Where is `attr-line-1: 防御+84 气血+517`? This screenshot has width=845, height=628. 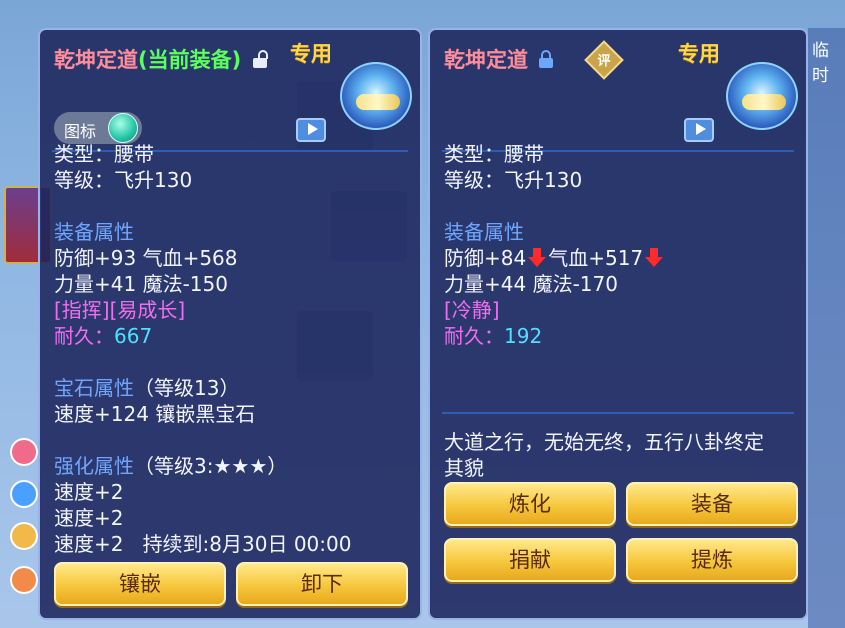 attr-line-1: 防御+84 气血+517 is located at coordinates (554, 256).